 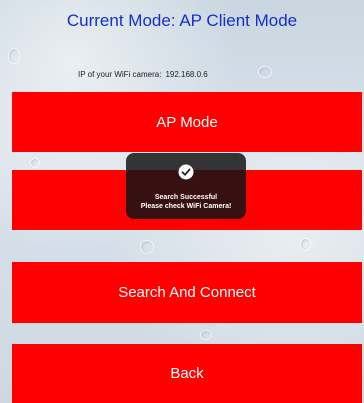 I want to click on camera-ip-label: IP of your WiFi camera:, so click(x=120, y=74).